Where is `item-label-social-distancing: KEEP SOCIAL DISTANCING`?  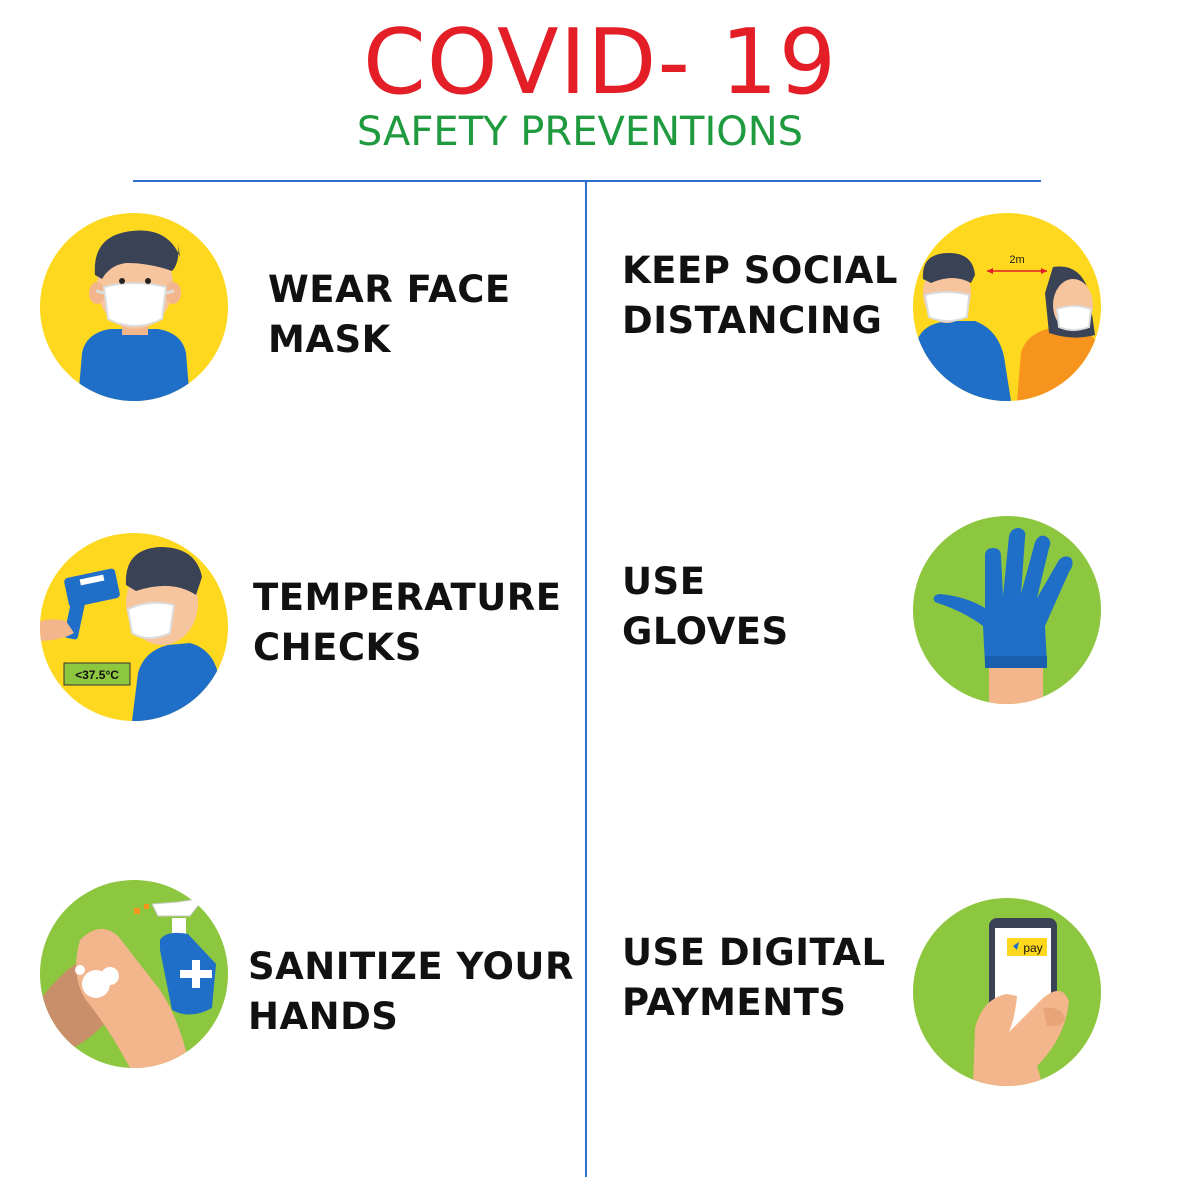 item-label-social-distancing: KEEP SOCIAL DISTANCING is located at coordinates (760, 296).